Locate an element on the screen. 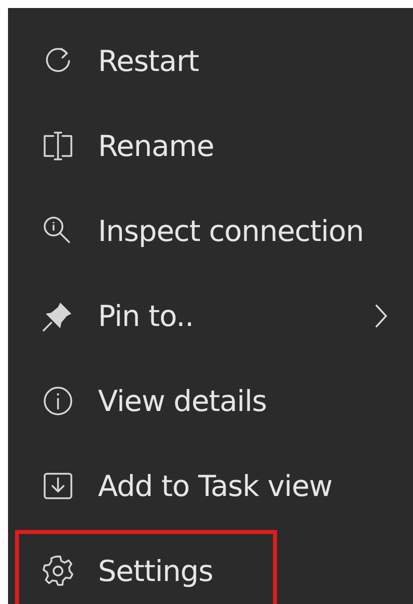 The height and width of the screenshot is (604, 413). menu-item: Settings is located at coordinates (210, 566).